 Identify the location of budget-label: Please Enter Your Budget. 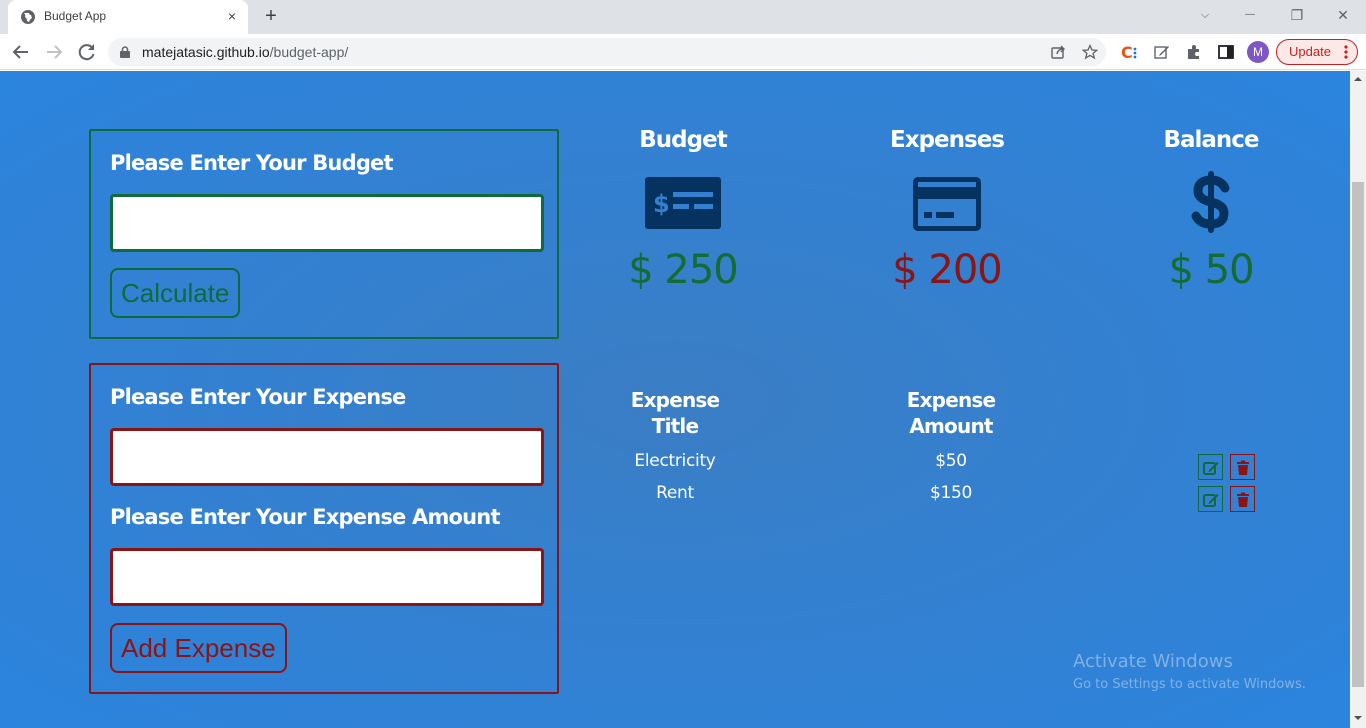
(252, 163).